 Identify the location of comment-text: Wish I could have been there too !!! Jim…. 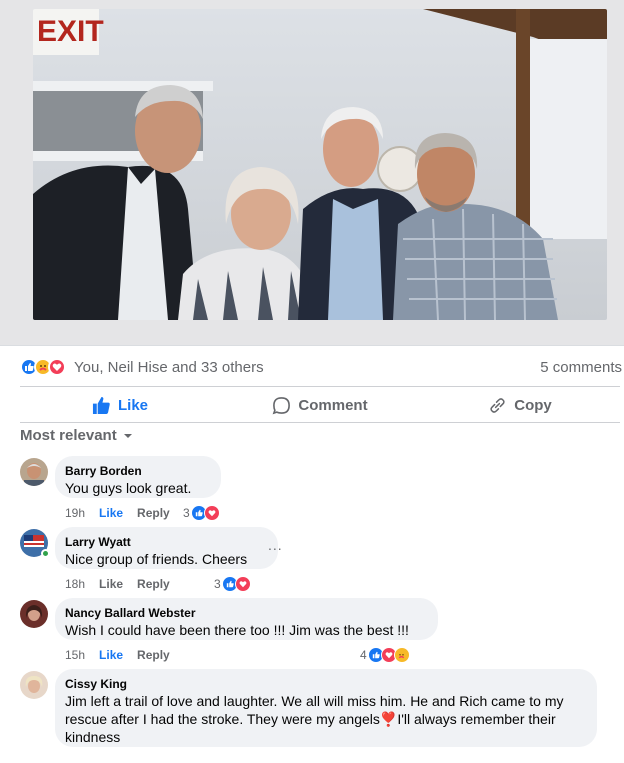
(237, 630).